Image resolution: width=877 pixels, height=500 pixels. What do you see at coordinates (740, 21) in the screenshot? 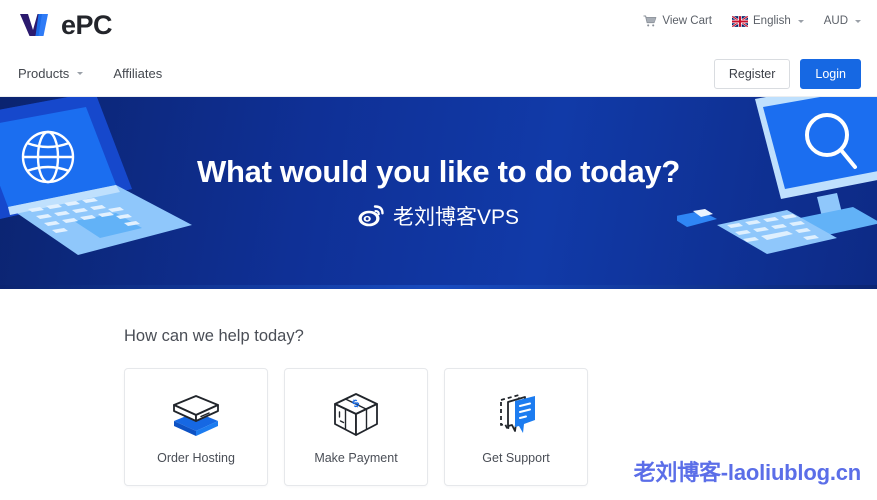
I see `uk-flag-icon` at bounding box center [740, 21].